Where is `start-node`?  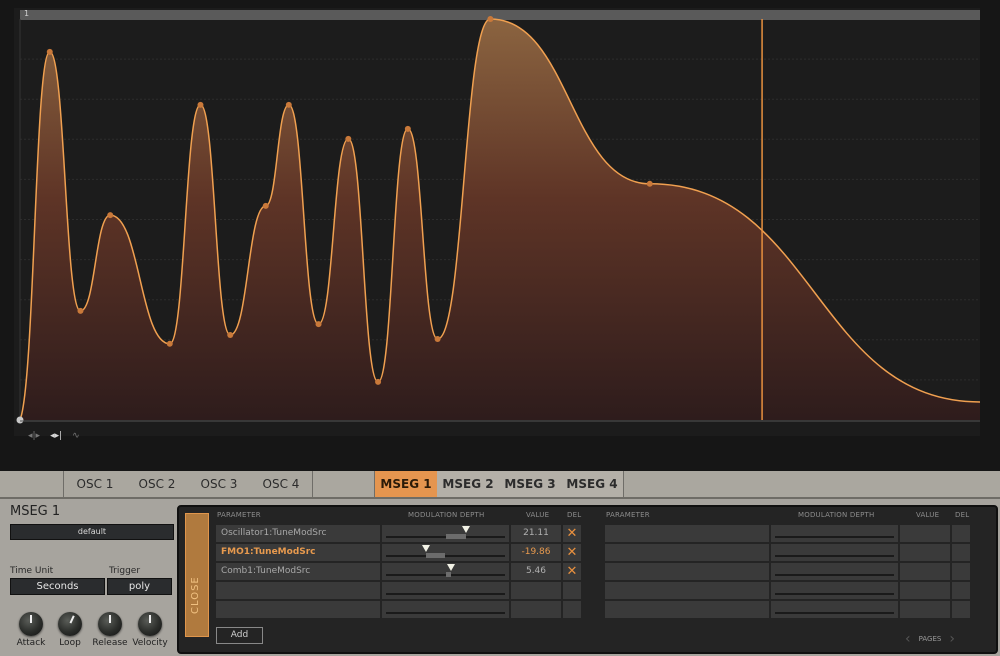 start-node is located at coordinates (20, 420).